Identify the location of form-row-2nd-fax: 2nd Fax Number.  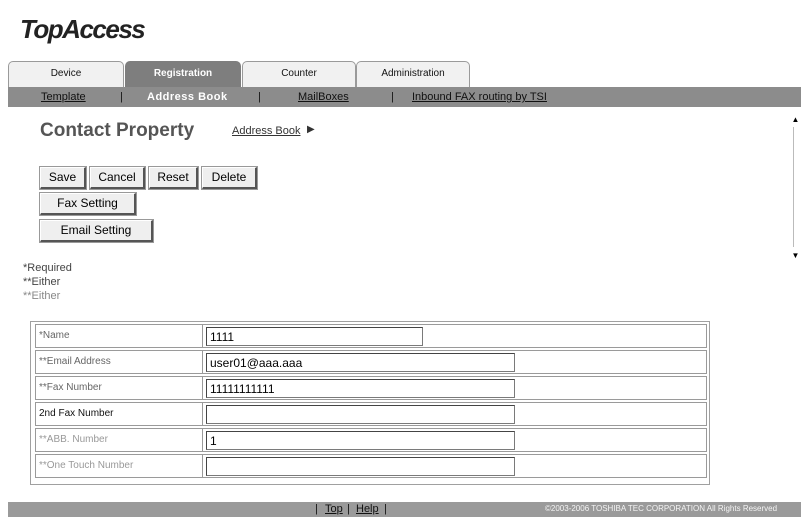
(371, 414).